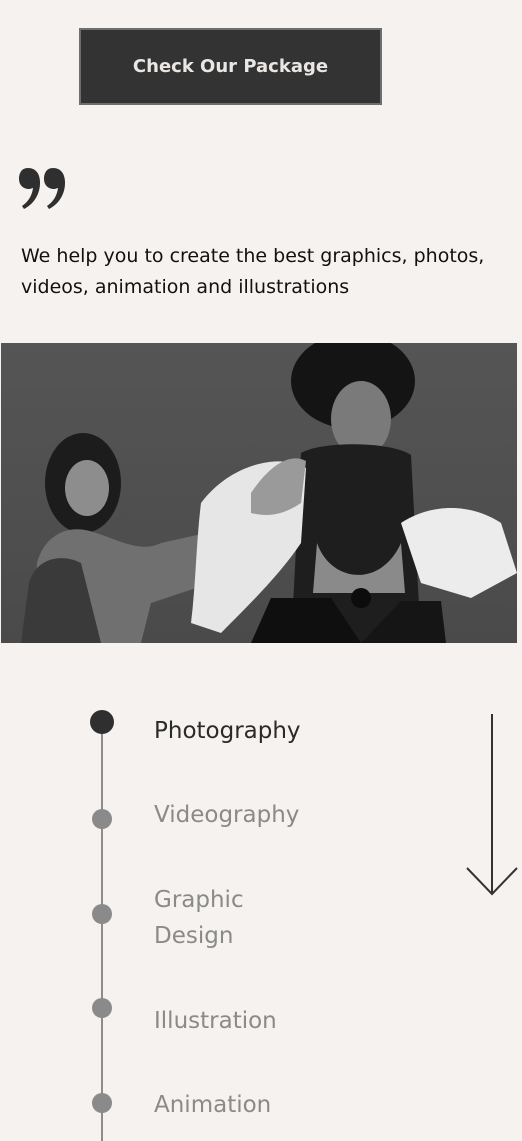  What do you see at coordinates (226, 815) in the screenshot?
I see `service-item-videography: Videography` at bounding box center [226, 815].